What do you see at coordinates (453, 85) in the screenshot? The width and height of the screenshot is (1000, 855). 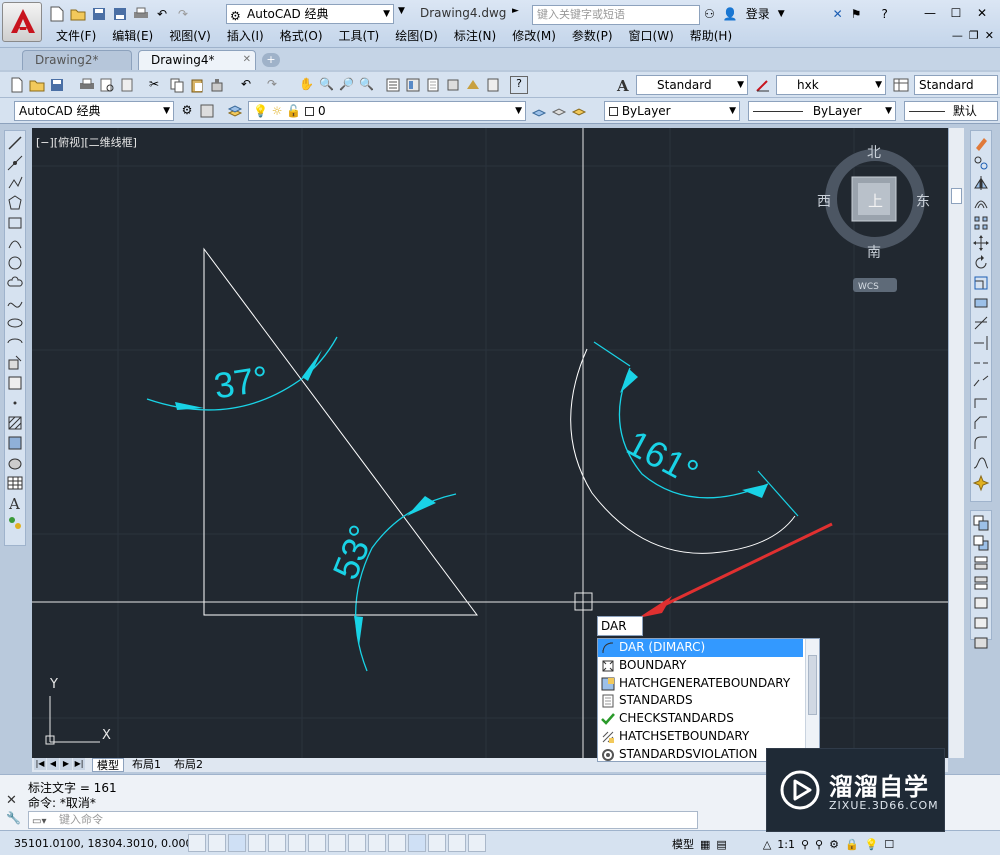 I see `sheet-set-icon` at bounding box center [453, 85].